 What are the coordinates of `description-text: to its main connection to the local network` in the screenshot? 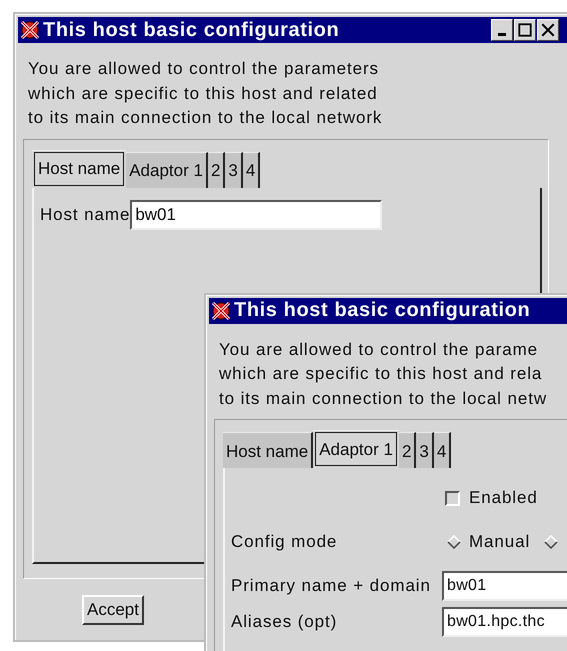 It's located at (206, 118).